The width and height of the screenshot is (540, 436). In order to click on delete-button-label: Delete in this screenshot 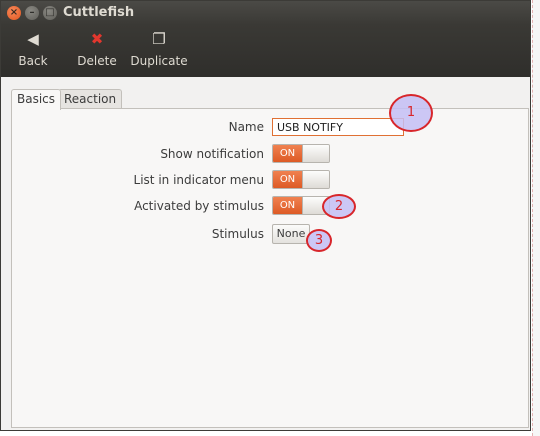, I will do `click(97, 61)`.